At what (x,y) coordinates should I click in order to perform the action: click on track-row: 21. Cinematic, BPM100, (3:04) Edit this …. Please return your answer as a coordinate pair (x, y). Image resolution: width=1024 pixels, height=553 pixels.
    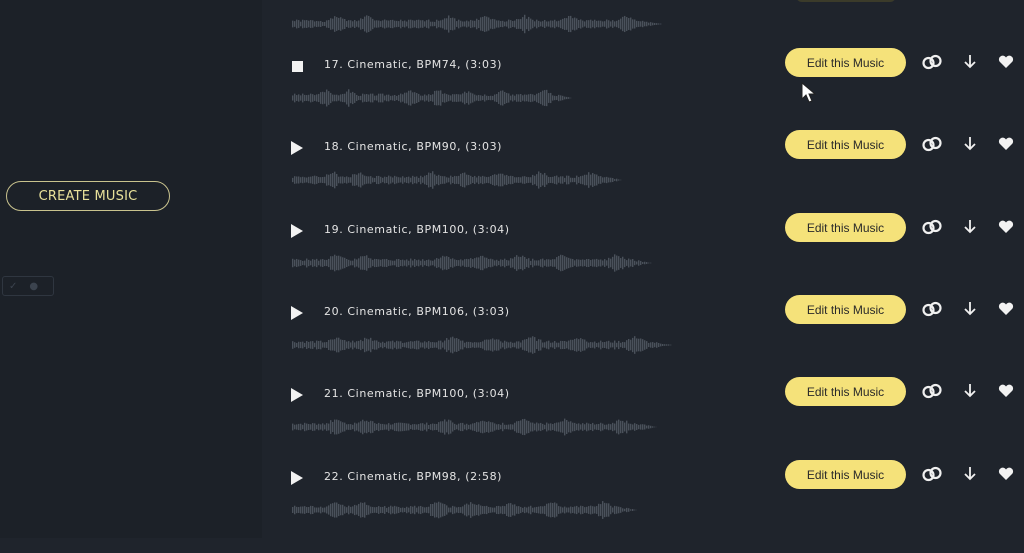
    Looking at the image, I should click on (643, 429).